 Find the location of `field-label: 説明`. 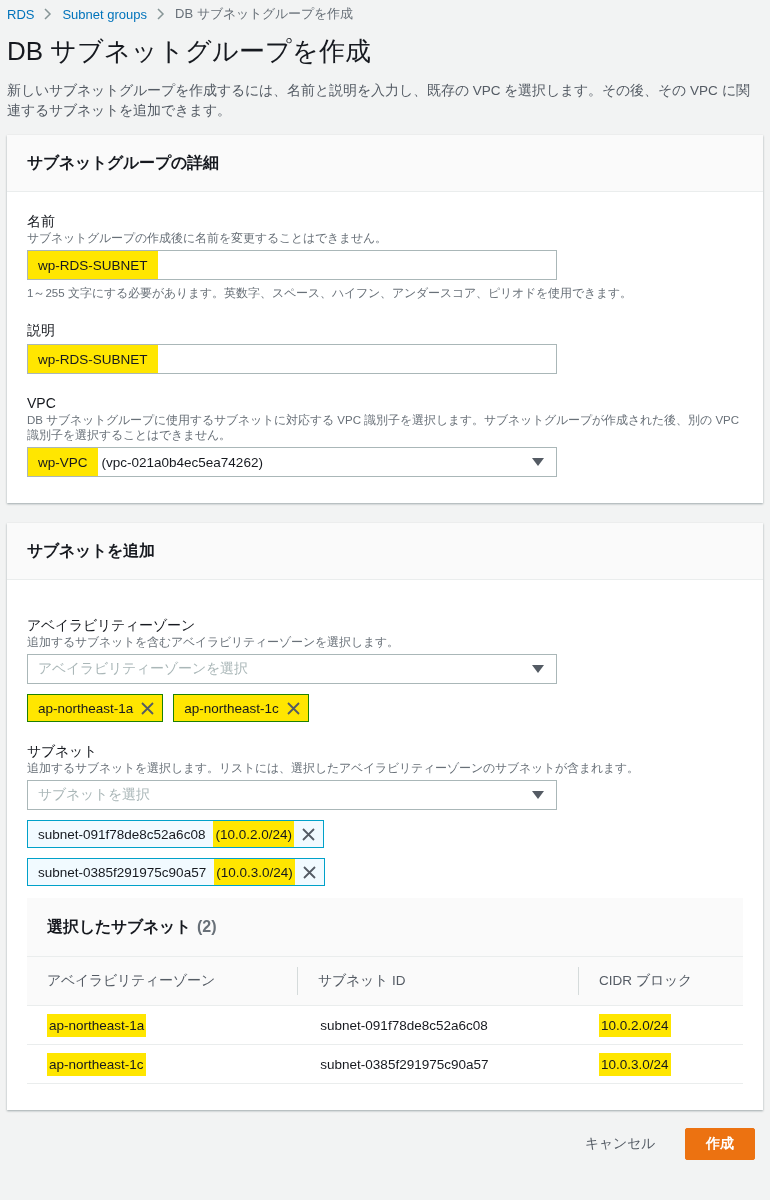

field-label: 説明 is located at coordinates (41, 330).